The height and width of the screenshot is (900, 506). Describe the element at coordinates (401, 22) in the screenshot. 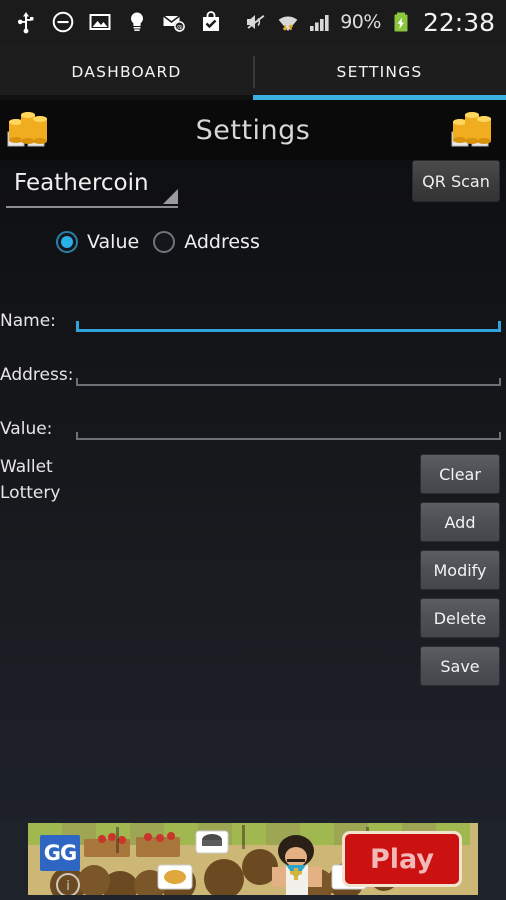

I see `battery-charging-icon` at that location.